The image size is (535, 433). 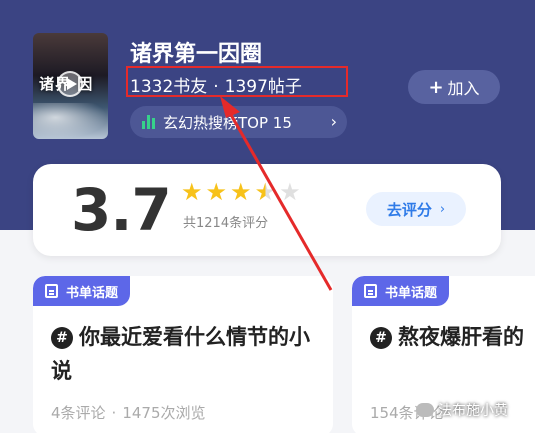 I want to click on member-count: 1332书友, so click(x=169, y=87).